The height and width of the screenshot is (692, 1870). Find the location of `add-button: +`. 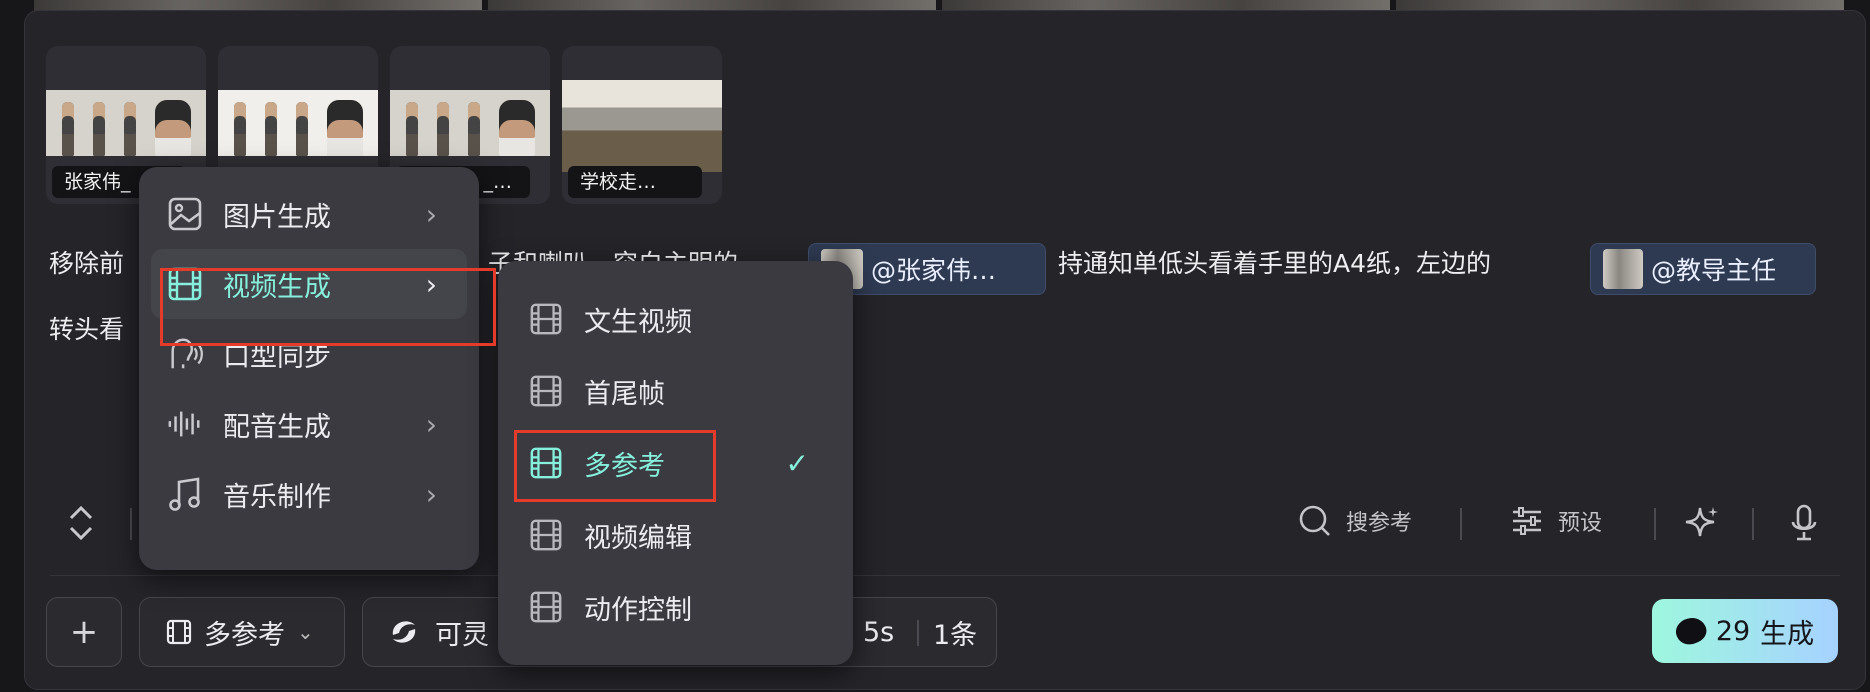

add-button: + is located at coordinates (84, 632).